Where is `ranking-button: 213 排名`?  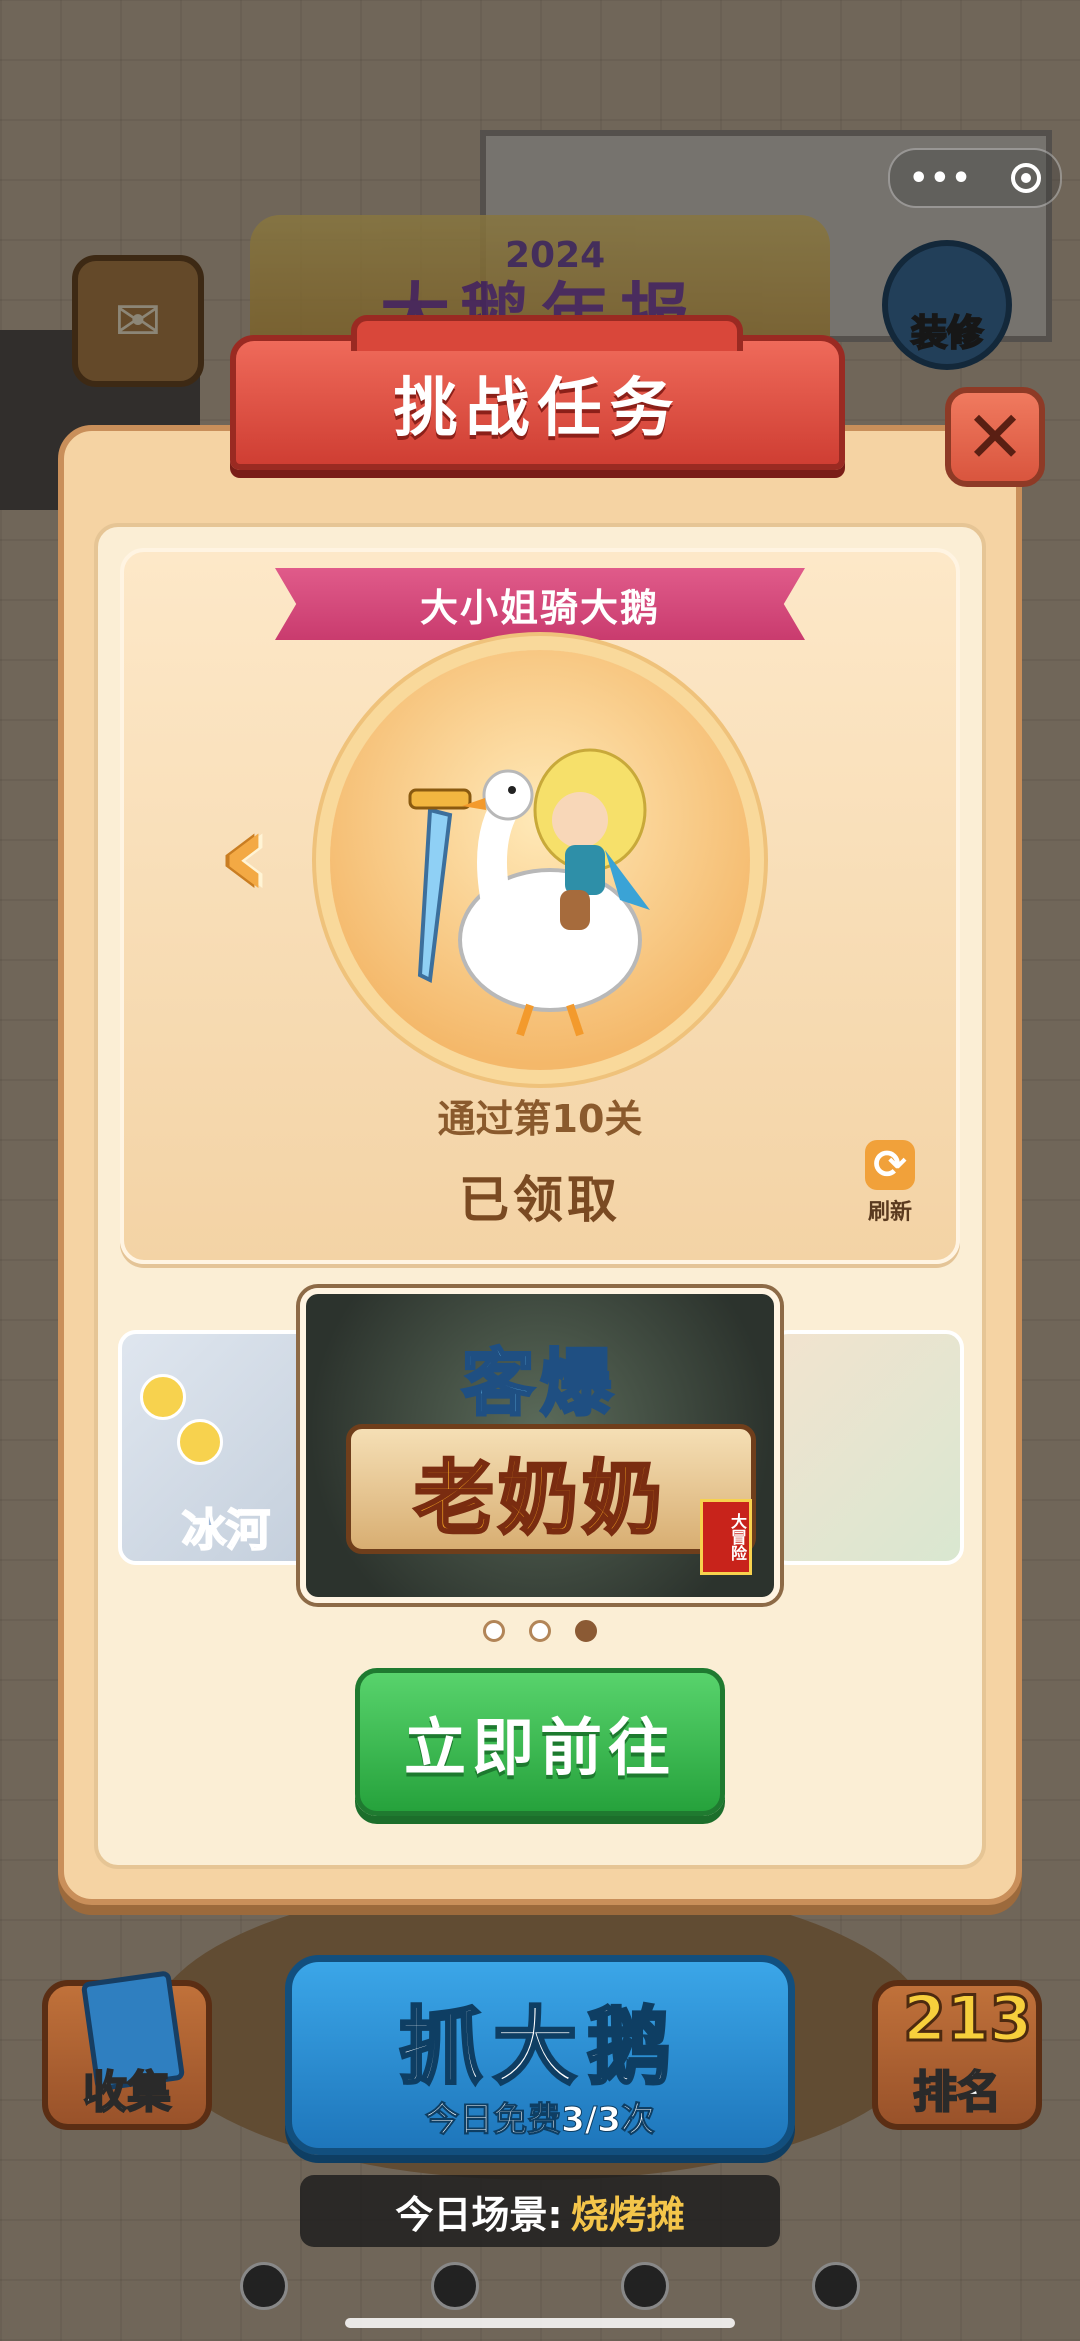
ranking-button: 213 排名 is located at coordinates (957, 2055).